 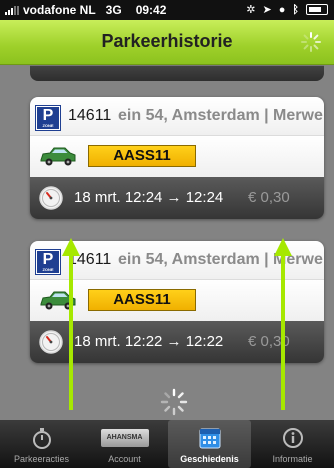 What do you see at coordinates (149, 341) in the screenshot?
I see `parking-time-range: 18 mrt. 12:22 → 12:22` at bounding box center [149, 341].